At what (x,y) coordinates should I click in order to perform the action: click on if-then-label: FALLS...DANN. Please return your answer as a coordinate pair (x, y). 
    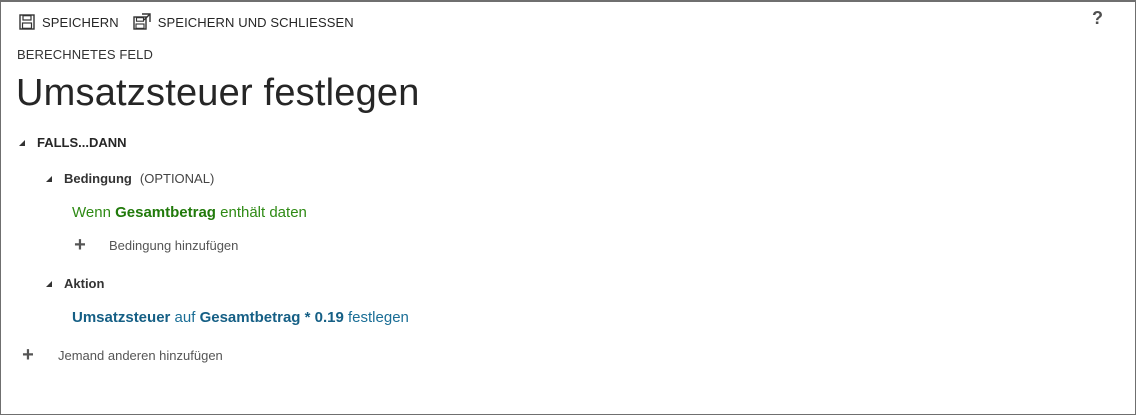
    Looking at the image, I should click on (82, 142).